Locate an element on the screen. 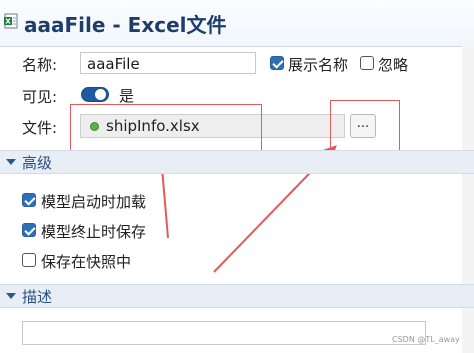 Image resolution: width=474 pixels, height=353 pixels. save-in-snapshot-checkbox is located at coordinates (29, 260).